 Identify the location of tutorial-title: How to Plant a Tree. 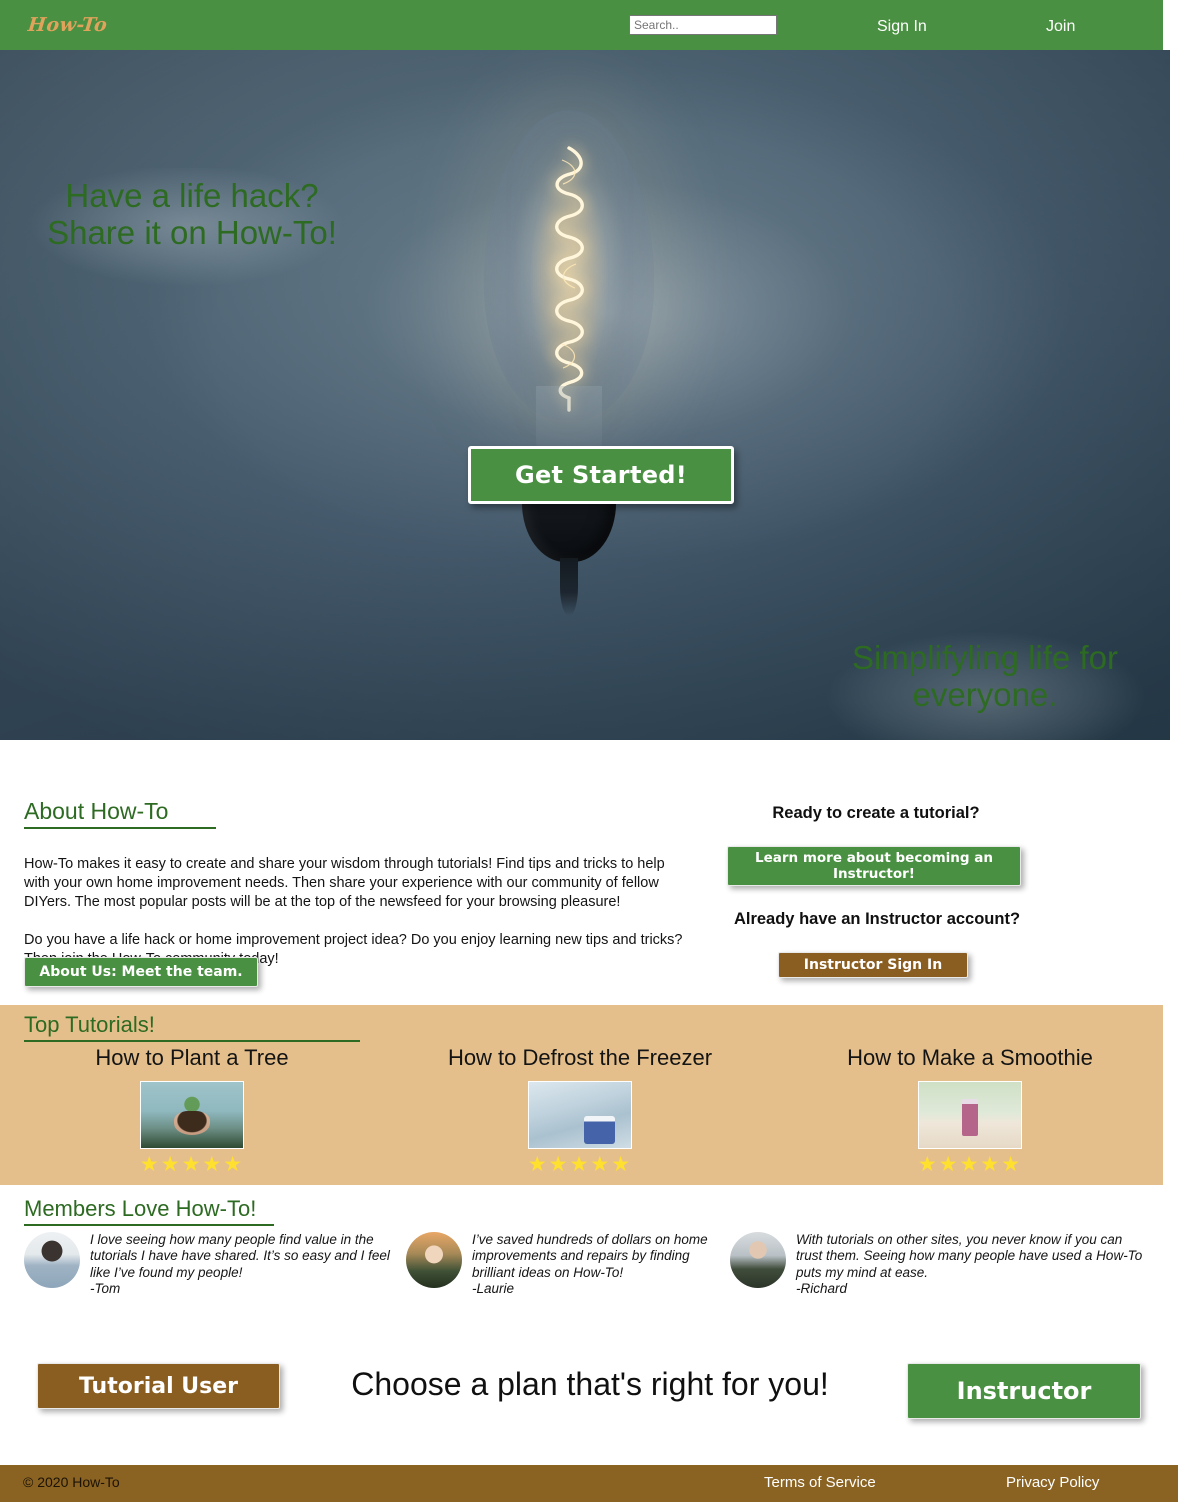
(192, 1057).